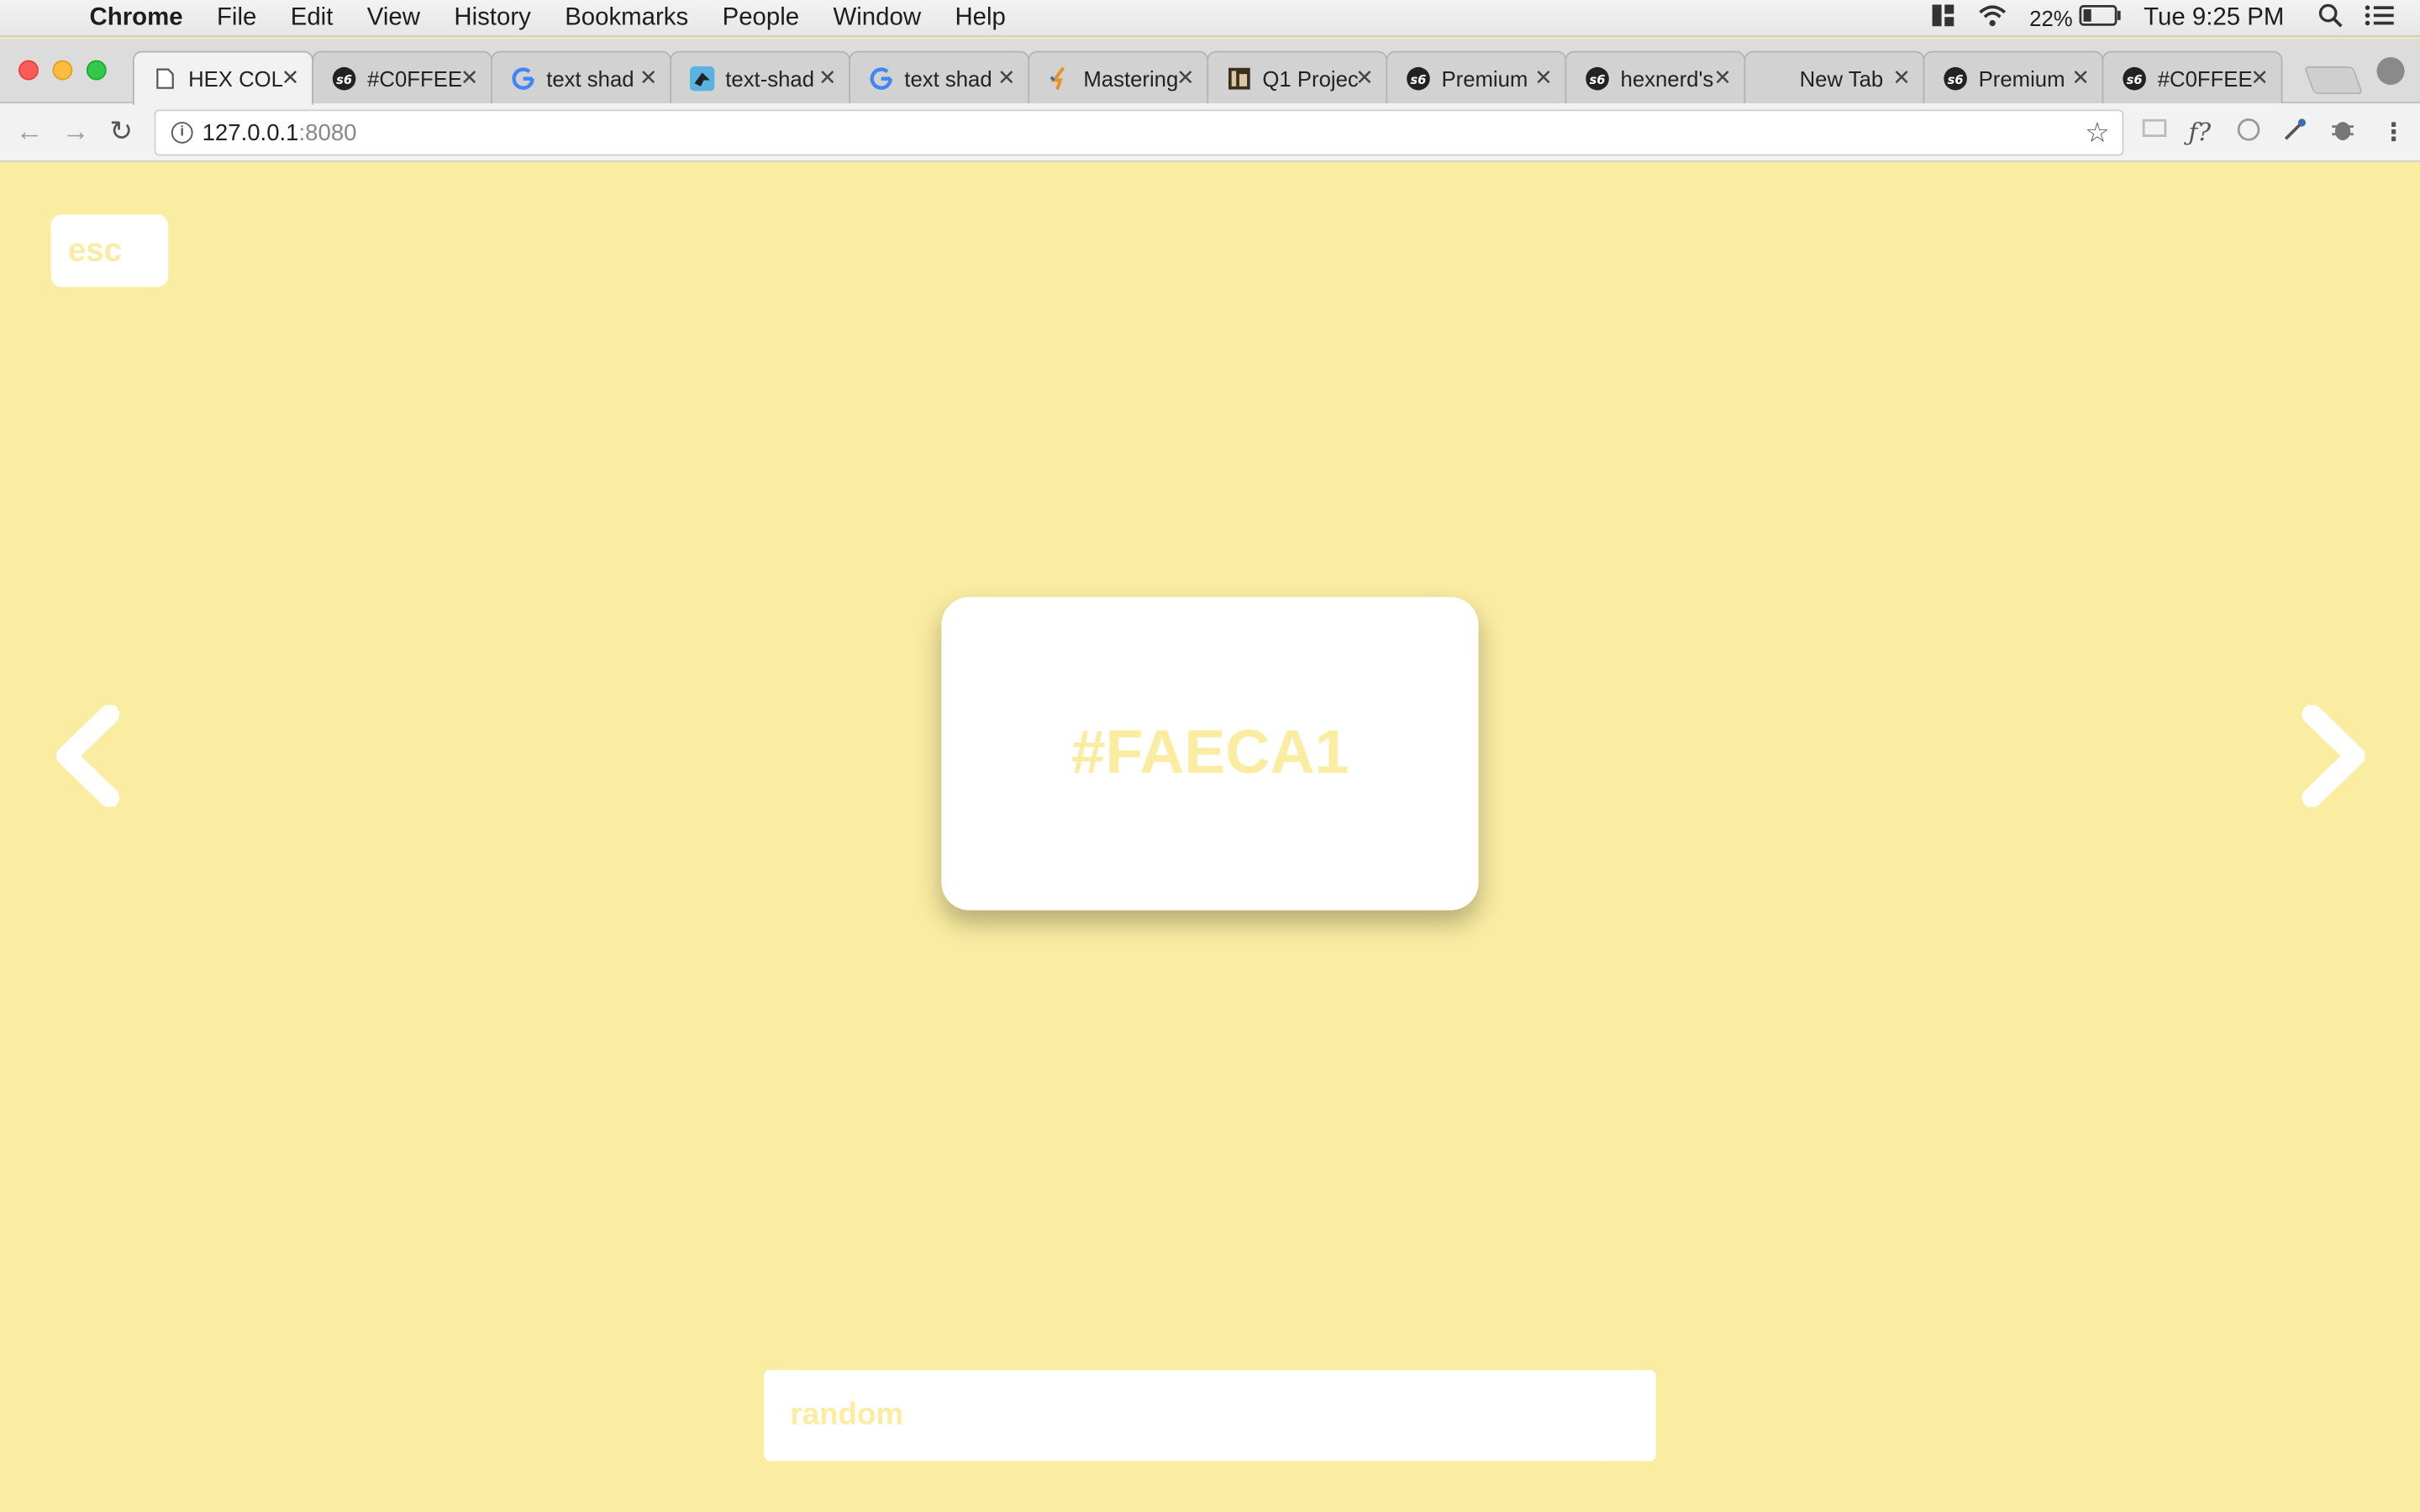 This screenshot has width=2420, height=1512. What do you see at coordinates (1311, 78) in the screenshot?
I see `tab-title: Q1 Projec` at bounding box center [1311, 78].